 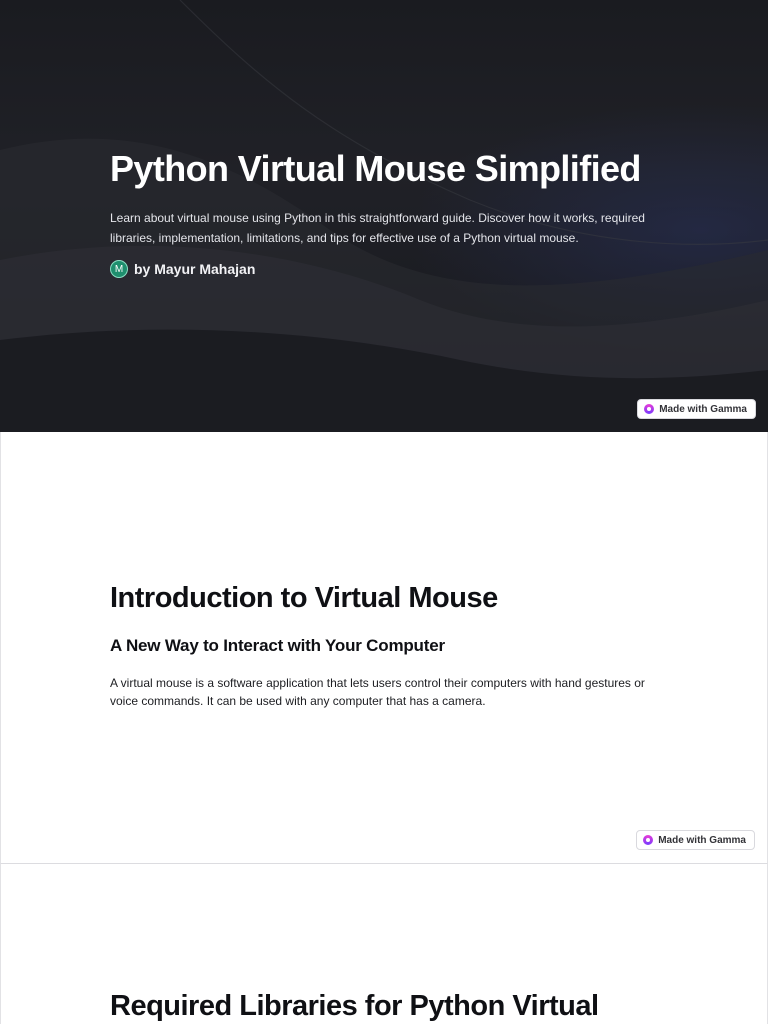 I want to click on intro-subtitle: A New Way to Interact with Your Computer, so click(x=277, y=645).